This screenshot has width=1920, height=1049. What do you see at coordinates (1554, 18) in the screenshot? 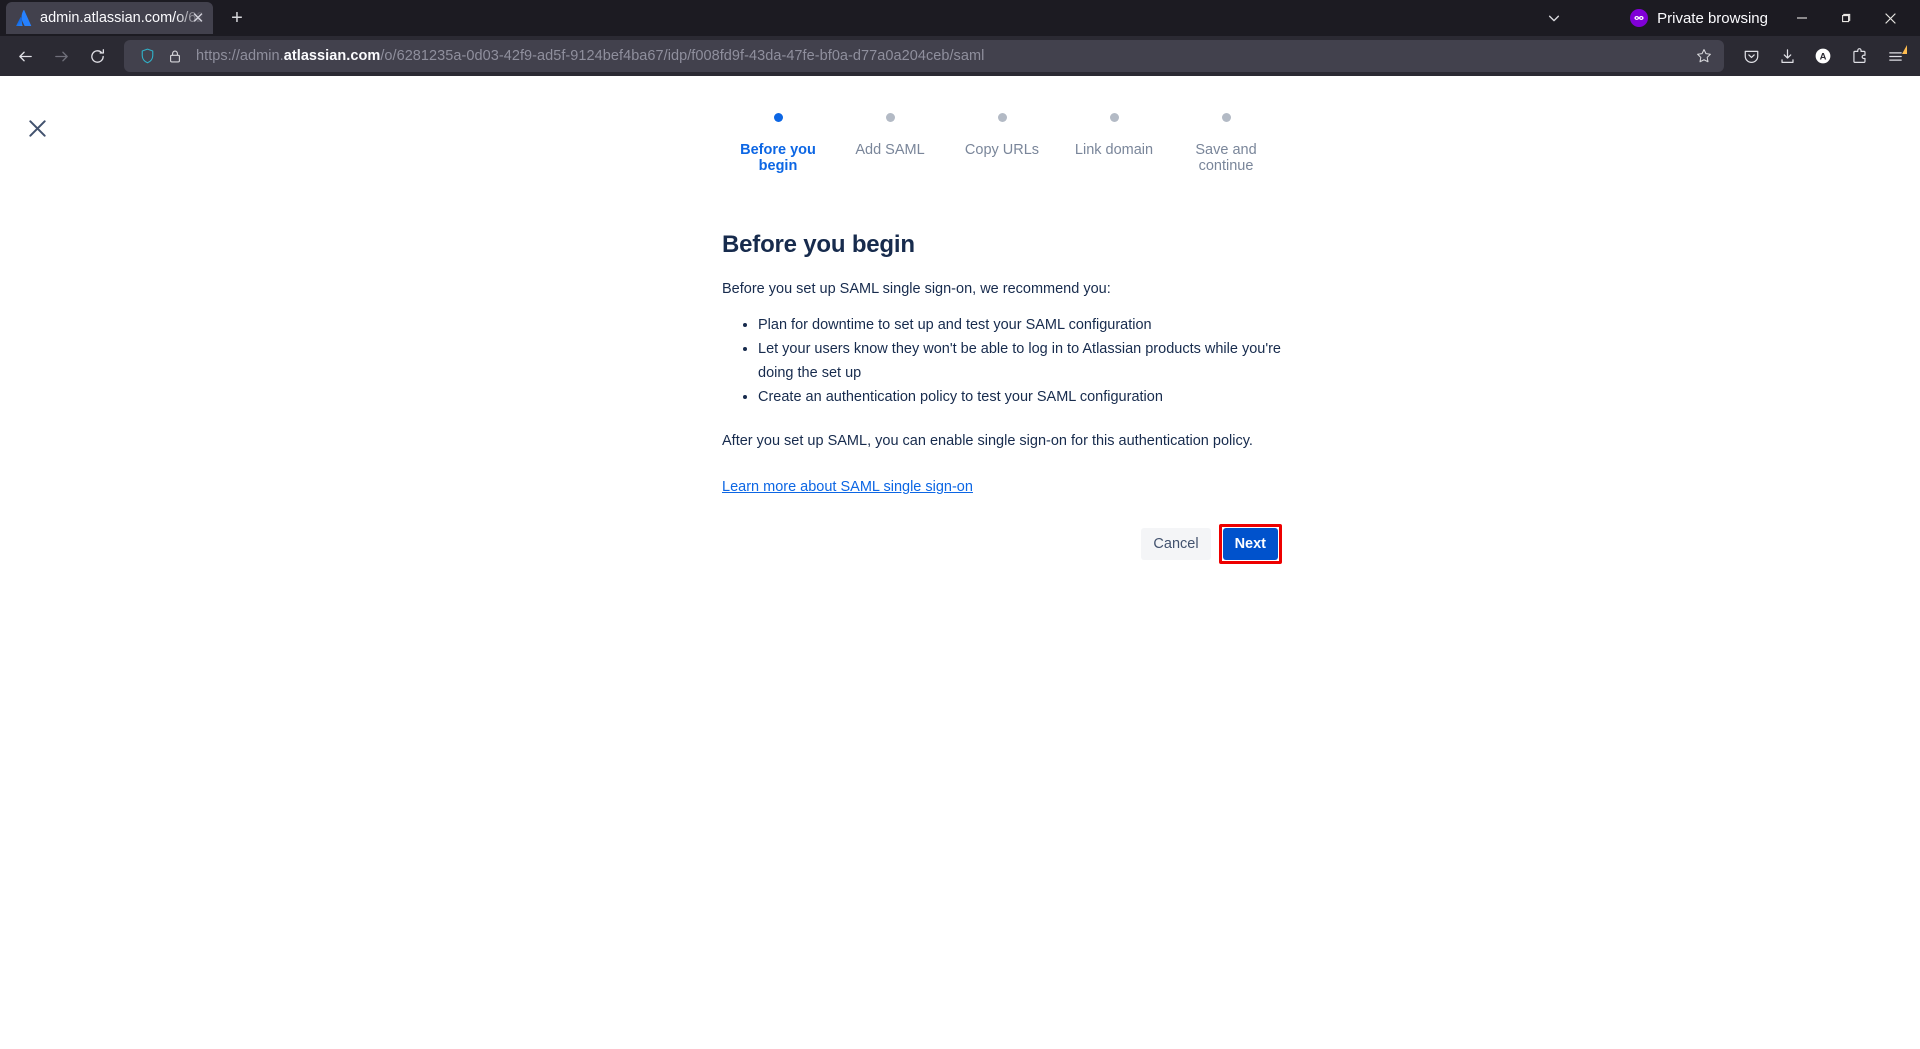
I see `chevron-down-icon` at bounding box center [1554, 18].